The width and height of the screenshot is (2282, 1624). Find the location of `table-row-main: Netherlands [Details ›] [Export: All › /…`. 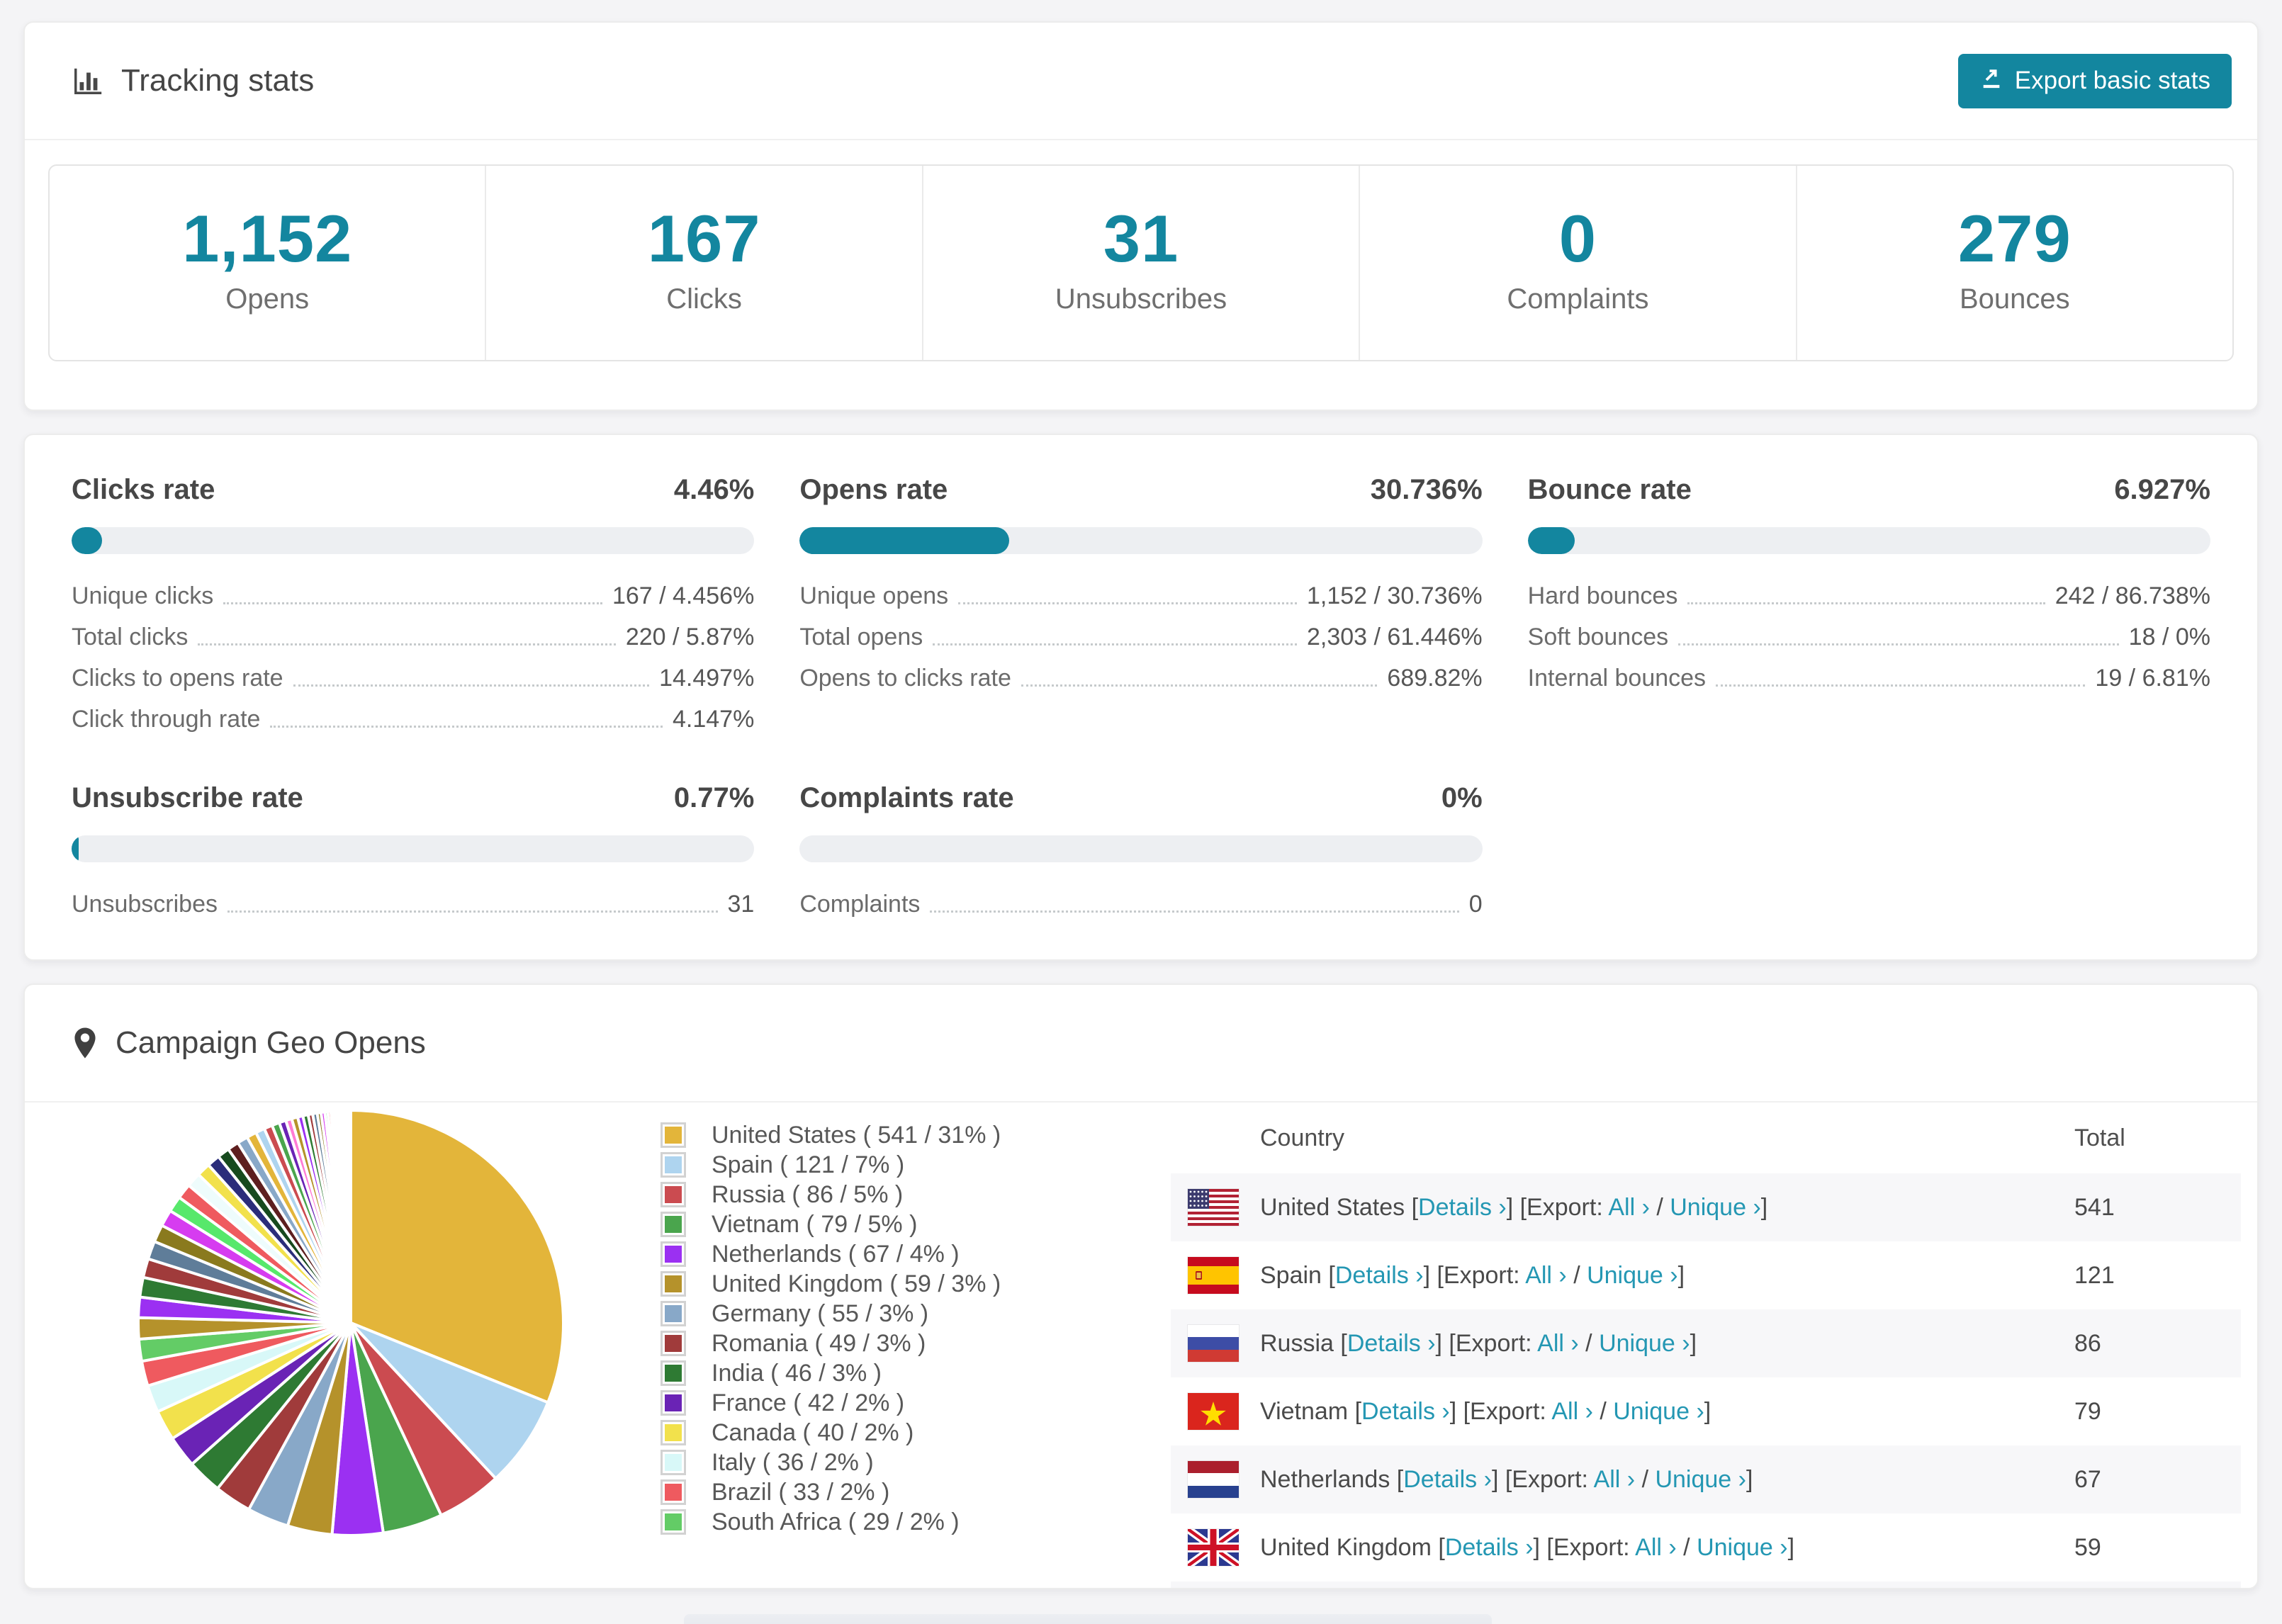

table-row-main: Netherlands [Details ›] [Export: All › /… is located at coordinates (1623, 1480).